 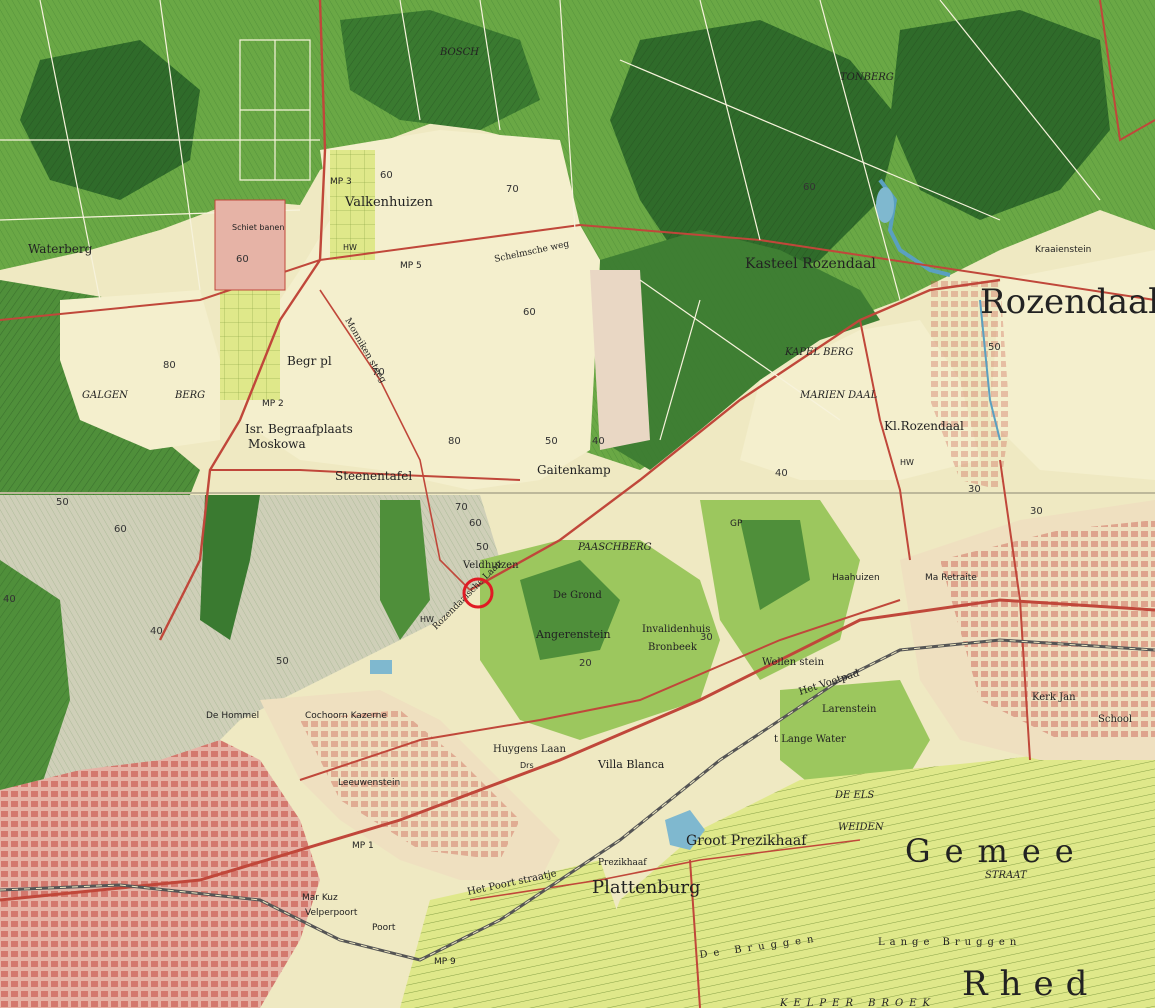 I want to click on label-prezikhaaf: Prezikhaaf, so click(x=622, y=863).